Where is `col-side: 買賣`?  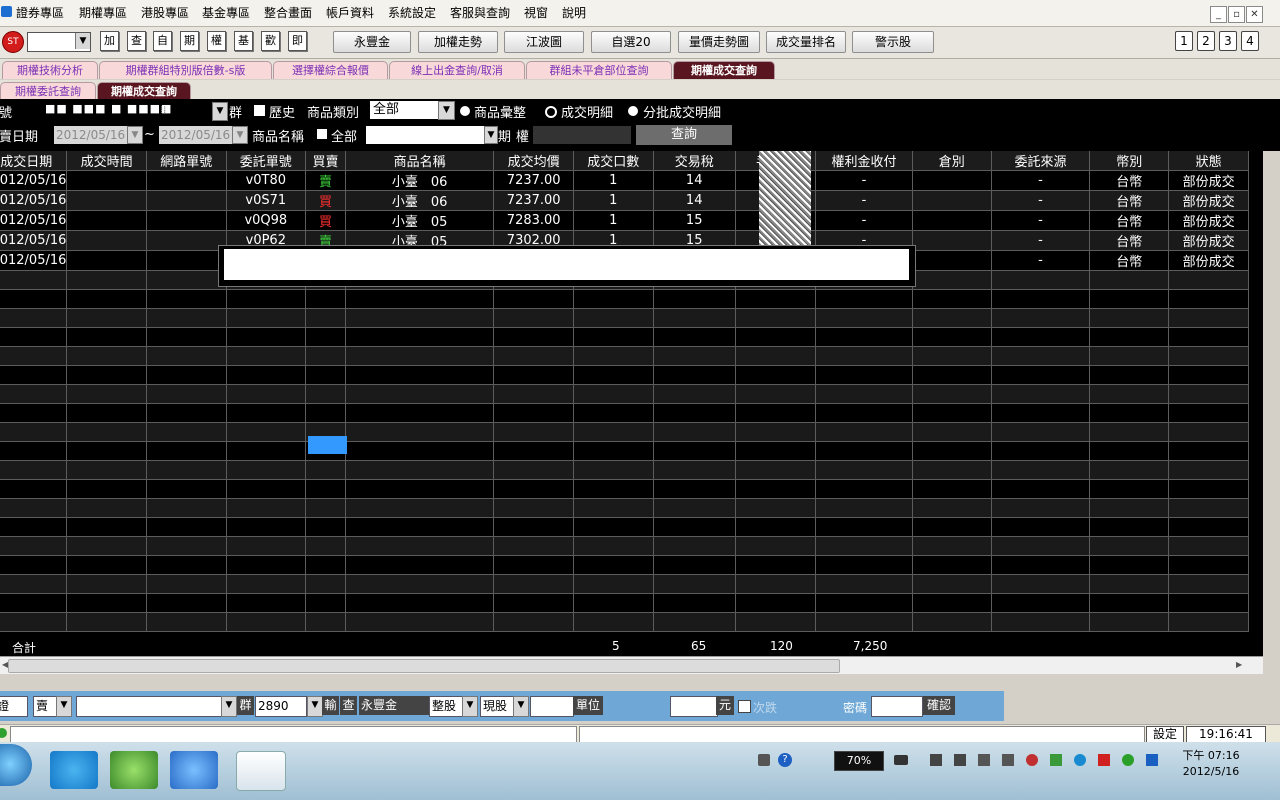
col-side: 買賣 is located at coordinates (325, 161).